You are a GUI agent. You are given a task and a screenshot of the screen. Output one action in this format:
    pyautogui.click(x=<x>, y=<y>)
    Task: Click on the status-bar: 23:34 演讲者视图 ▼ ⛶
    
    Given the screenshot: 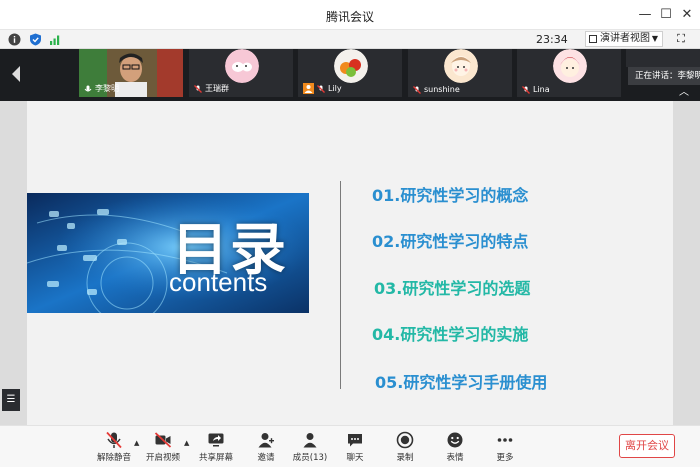 What is the action you would take?
    pyautogui.click(x=350, y=39)
    